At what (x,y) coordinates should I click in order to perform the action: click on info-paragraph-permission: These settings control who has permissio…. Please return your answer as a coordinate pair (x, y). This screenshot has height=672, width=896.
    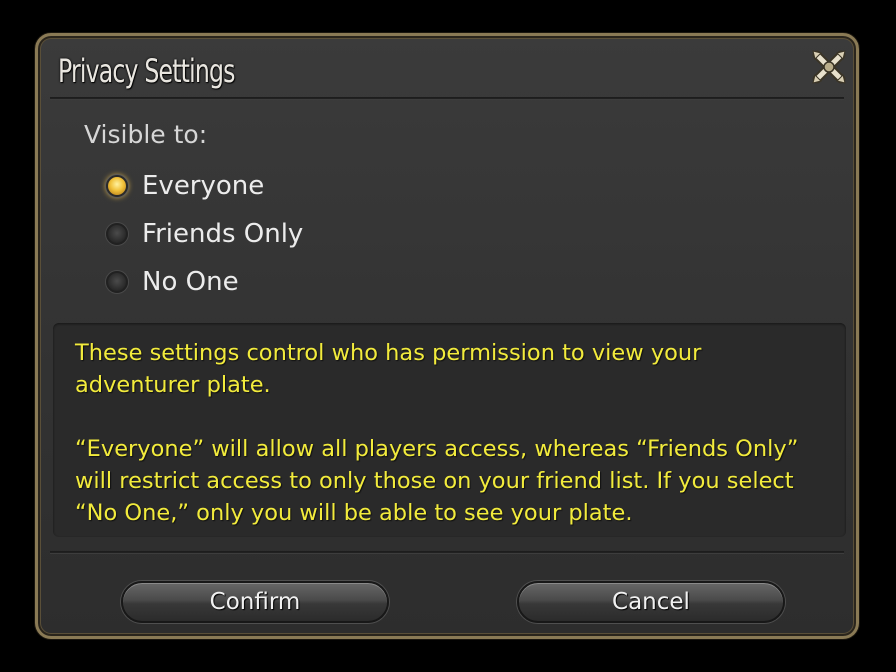
    Looking at the image, I should click on (388, 369).